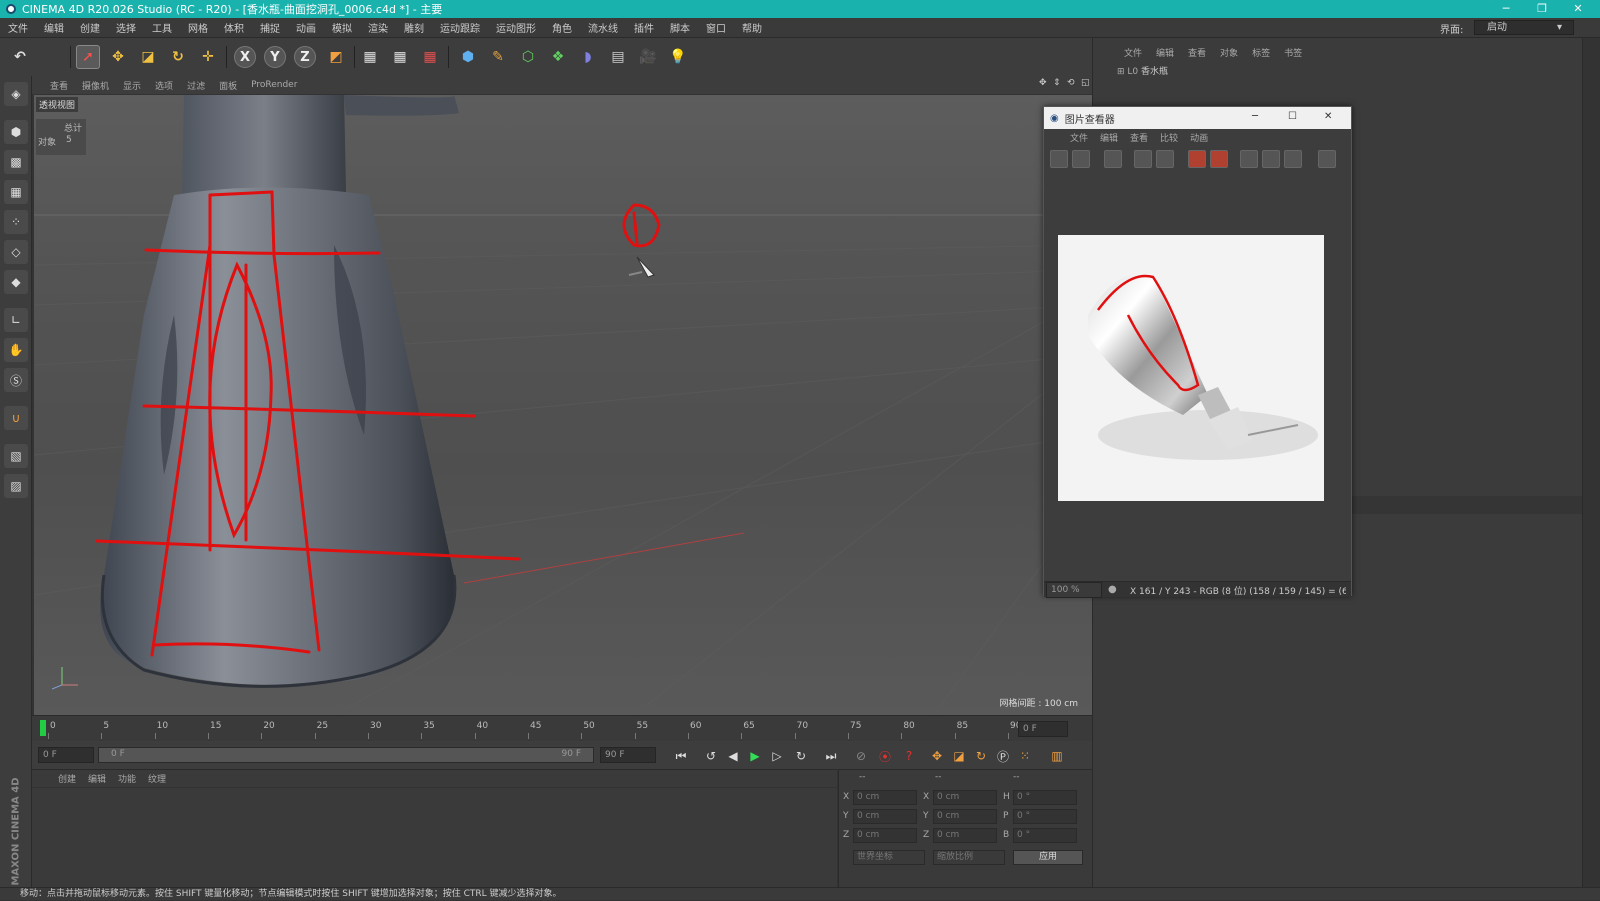 Image resolution: width=1600 pixels, height=901 pixels. What do you see at coordinates (275, 57) in the screenshot?
I see `y-axis-lock-button: Y` at bounding box center [275, 57].